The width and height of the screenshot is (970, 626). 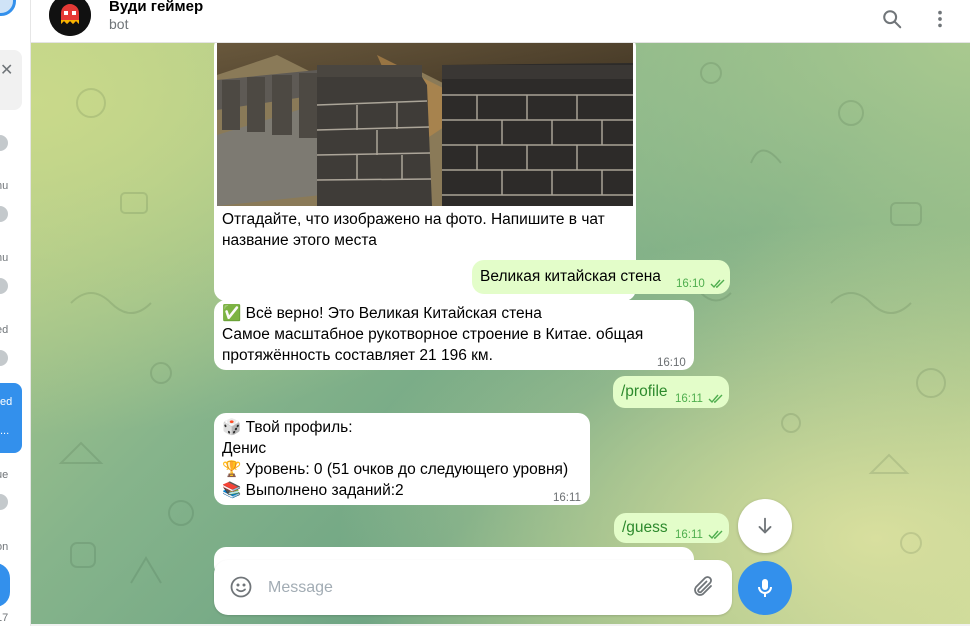 What do you see at coordinates (570, 276) in the screenshot?
I see `message-text: Великая китайская стена` at bounding box center [570, 276].